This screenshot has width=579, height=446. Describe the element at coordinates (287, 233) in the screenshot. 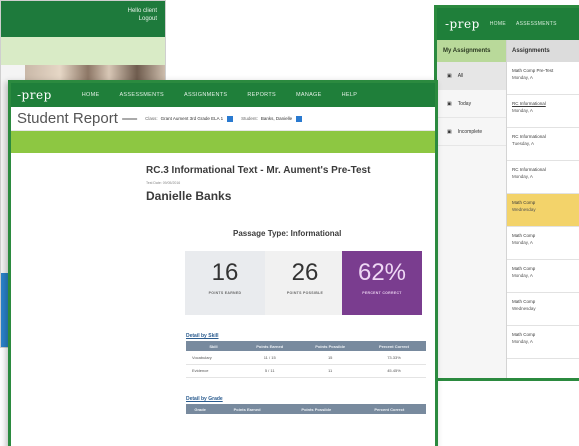

I see `passage-type: Passage Type: Informational` at that location.